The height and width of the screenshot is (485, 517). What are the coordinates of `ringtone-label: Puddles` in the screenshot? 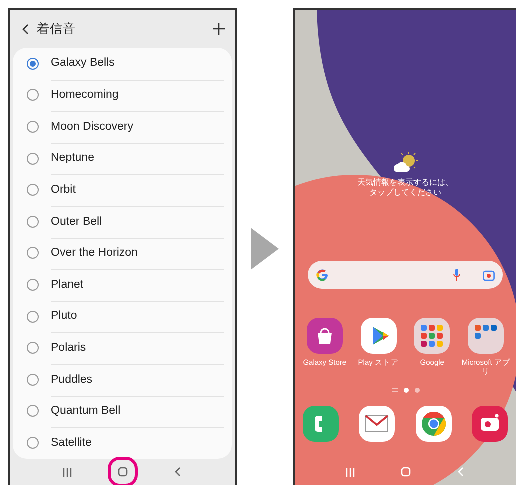 It's located at (137, 380).